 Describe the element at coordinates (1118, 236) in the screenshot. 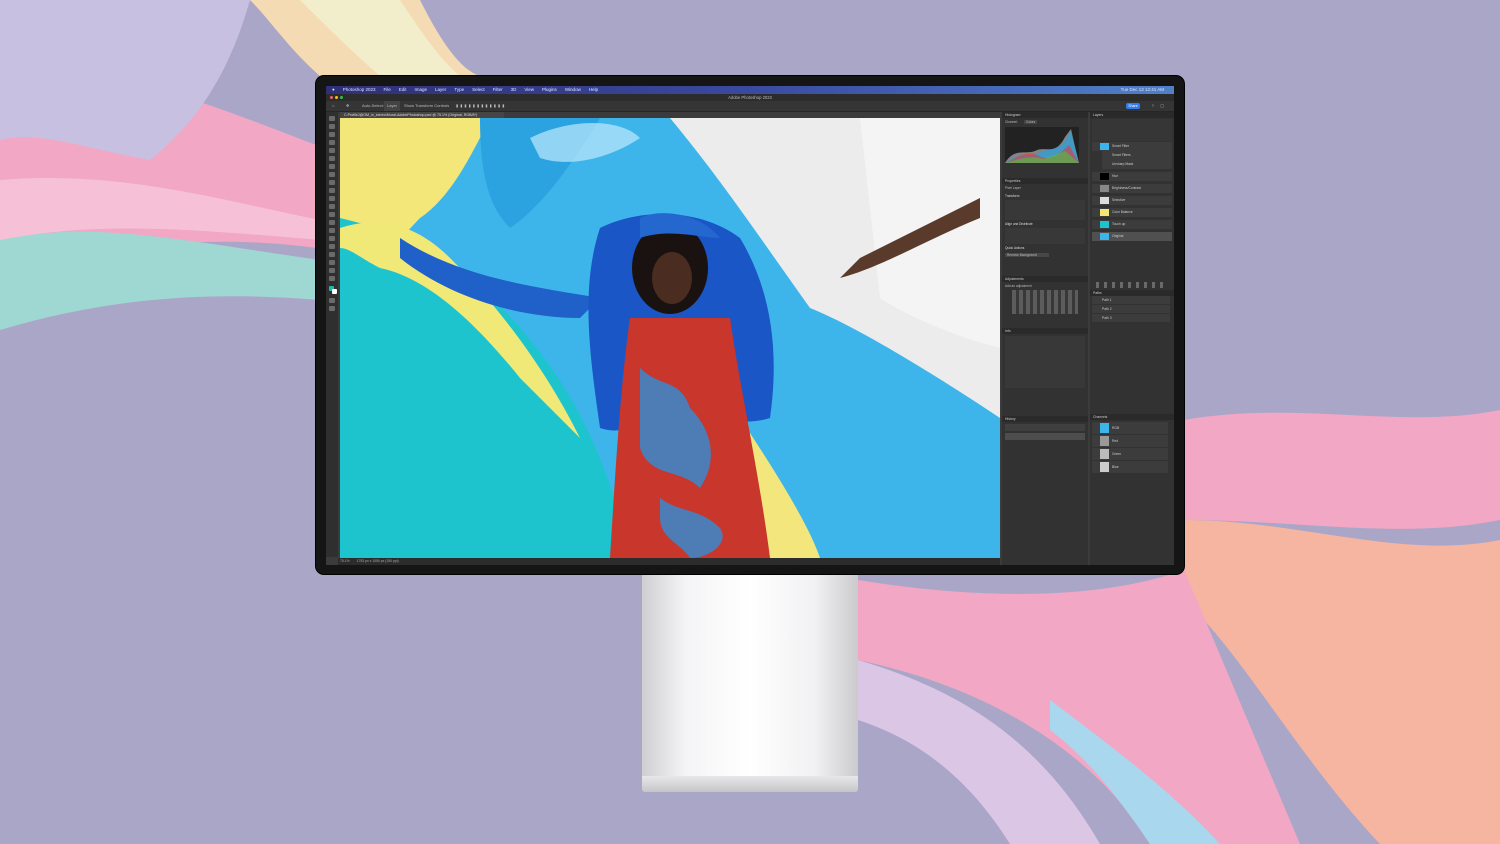

I see `layer-name: Original` at that location.